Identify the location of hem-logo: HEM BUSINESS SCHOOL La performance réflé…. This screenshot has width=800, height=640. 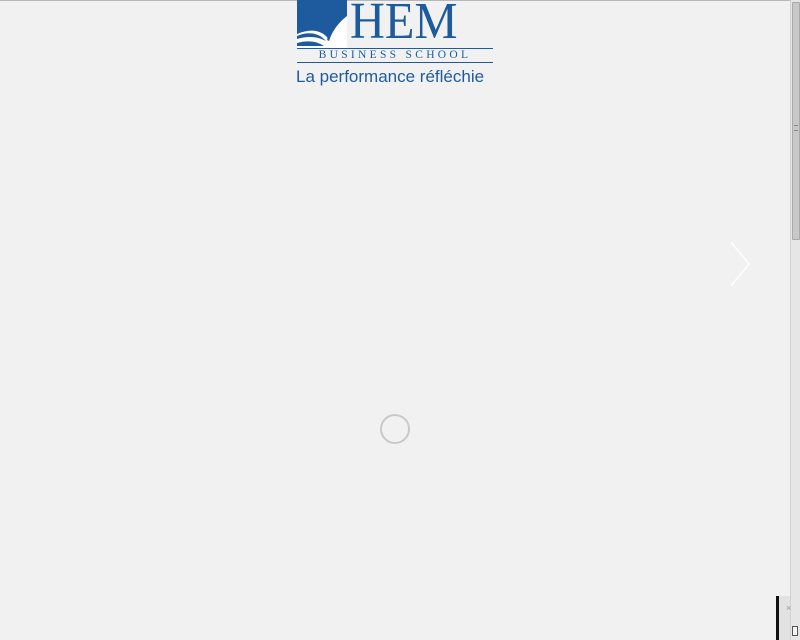
(396, 45).